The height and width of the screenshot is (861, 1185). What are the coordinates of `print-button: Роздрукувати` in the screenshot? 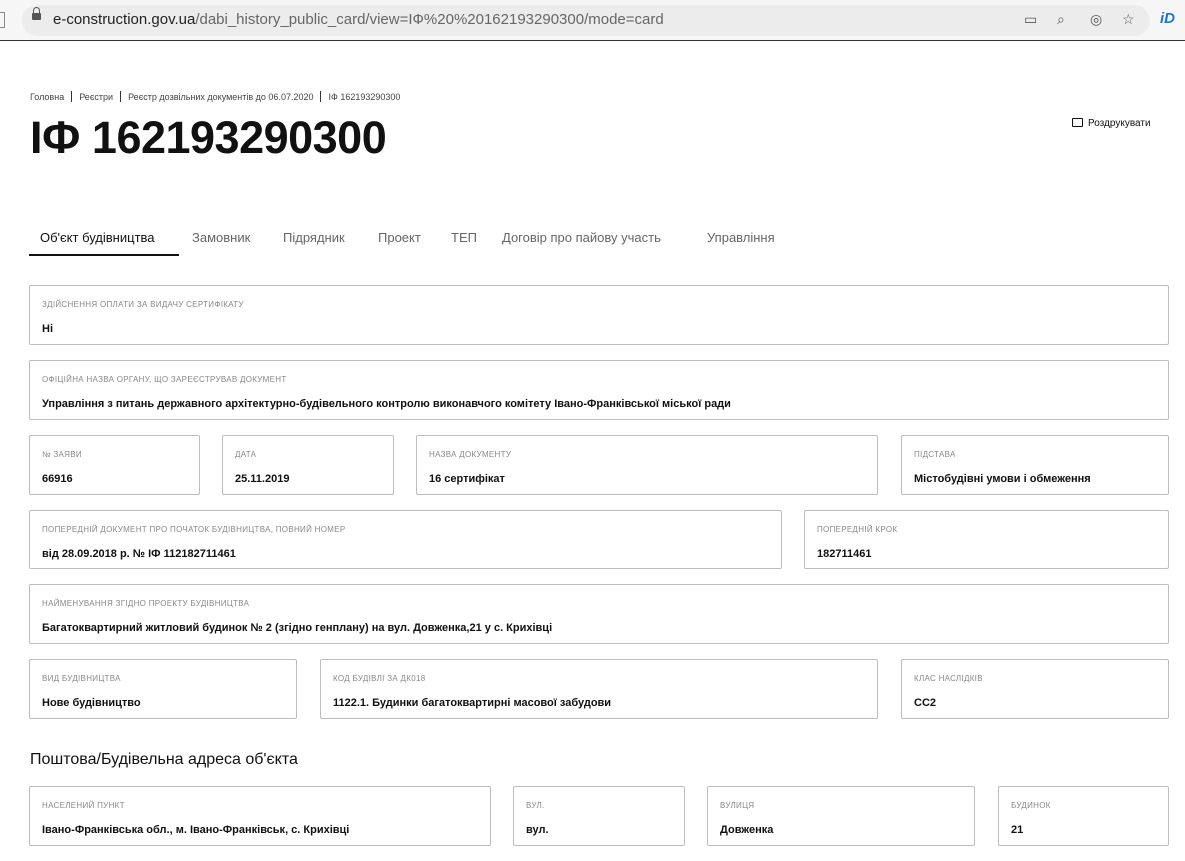 It's located at (1111, 123).